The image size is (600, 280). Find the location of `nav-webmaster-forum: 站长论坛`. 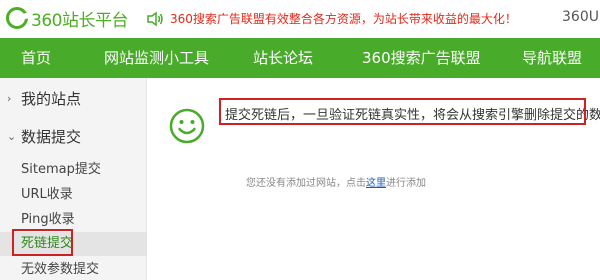

nav-webmaster-forum: 站长论坛 is located at coordinates (283, 58).